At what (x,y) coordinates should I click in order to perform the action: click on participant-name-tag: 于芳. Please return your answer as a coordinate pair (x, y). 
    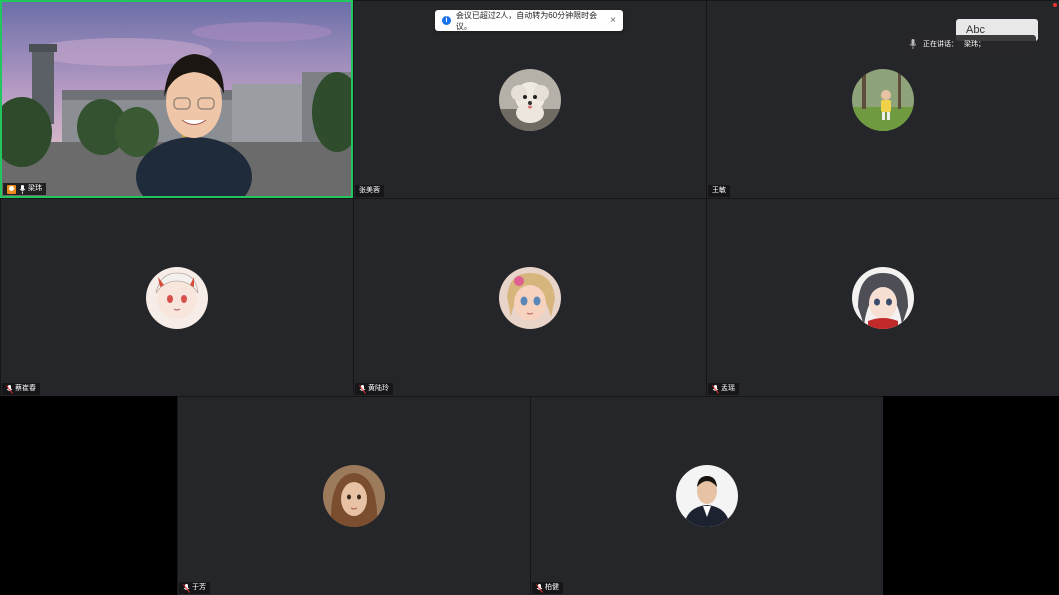
    Looking at the image, I should click on (194, 588).